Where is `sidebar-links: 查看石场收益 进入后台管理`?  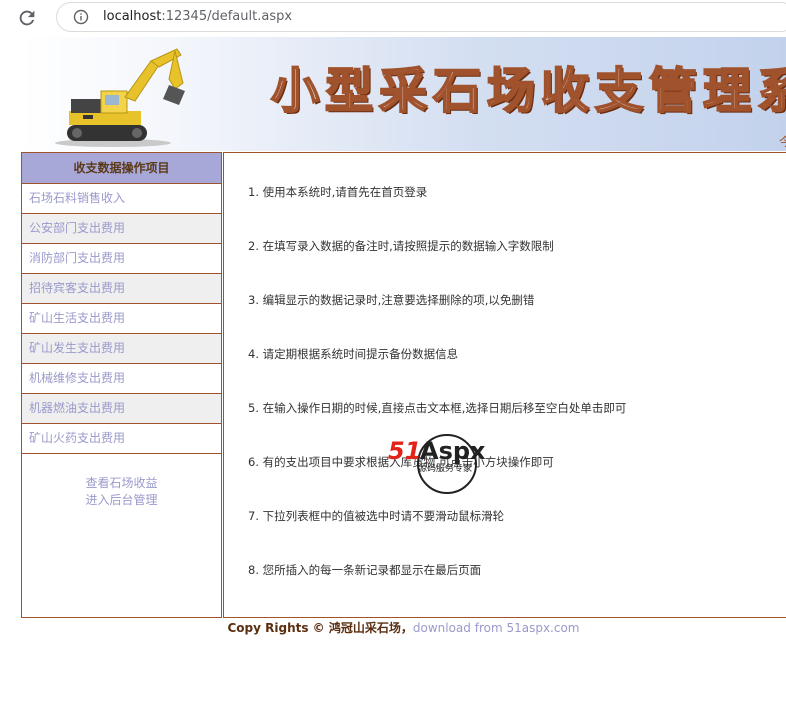 sidebar-links: 查看石场收益 进入后台管理 is located at coordinates (121, 492).